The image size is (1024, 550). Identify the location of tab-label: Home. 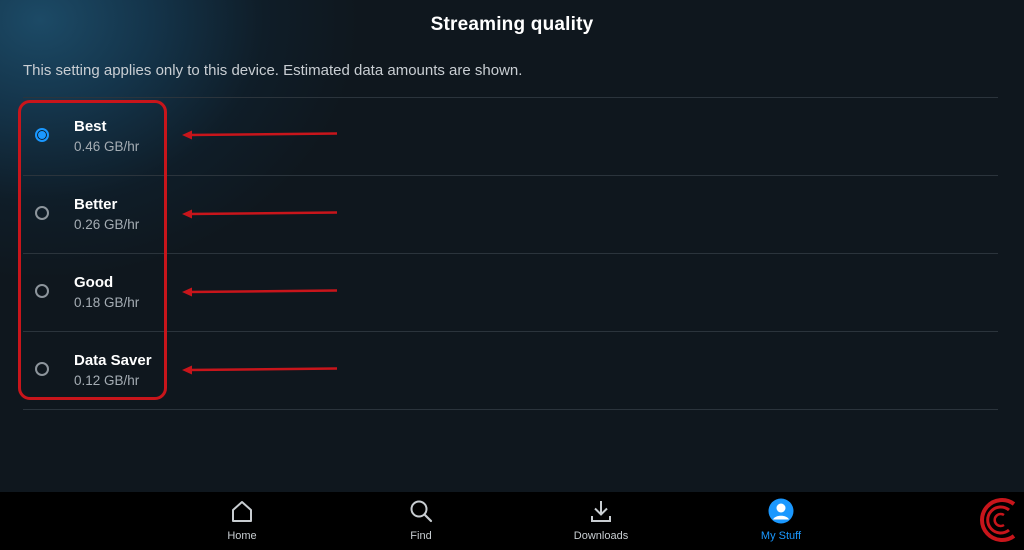
(242, 536).